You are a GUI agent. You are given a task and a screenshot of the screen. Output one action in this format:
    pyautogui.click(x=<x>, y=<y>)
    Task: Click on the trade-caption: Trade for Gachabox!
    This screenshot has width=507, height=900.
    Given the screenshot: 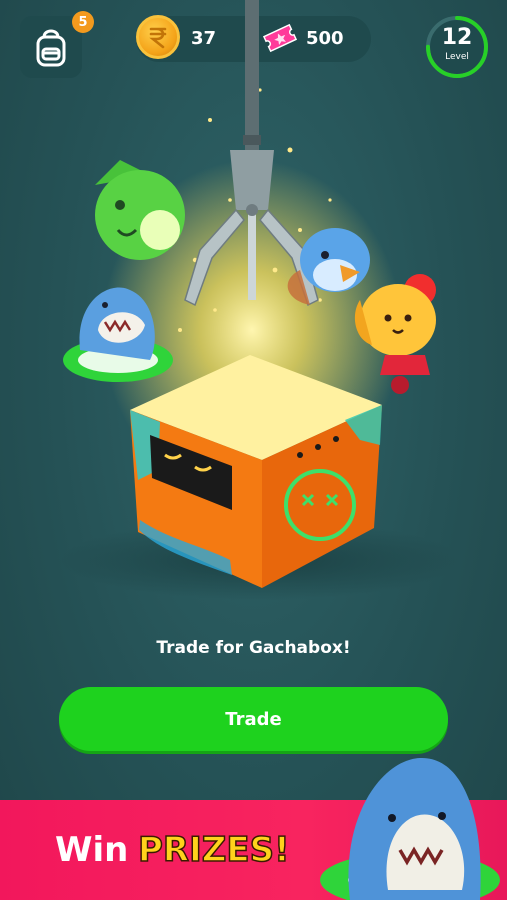 What is the action you would take?
    pyautogui.click(x=253, y=648)
    